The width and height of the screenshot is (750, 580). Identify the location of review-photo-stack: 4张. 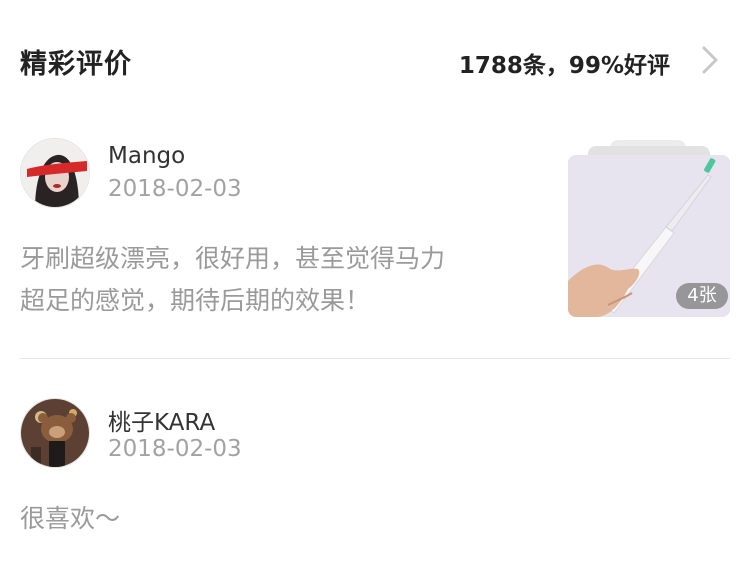
(649, 228).